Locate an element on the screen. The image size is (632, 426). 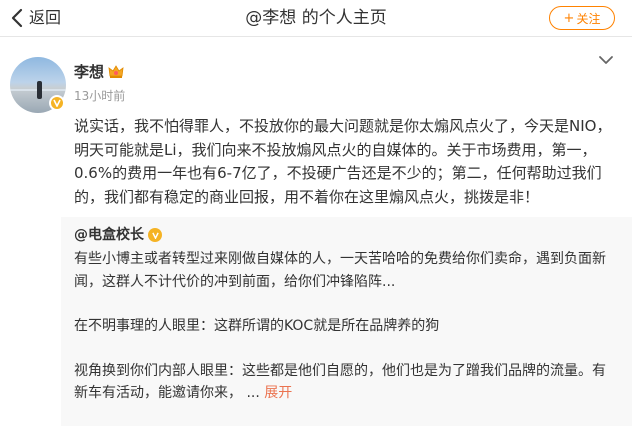
page-title: @李想 的个人主页 is located at coordinates (316, 18).